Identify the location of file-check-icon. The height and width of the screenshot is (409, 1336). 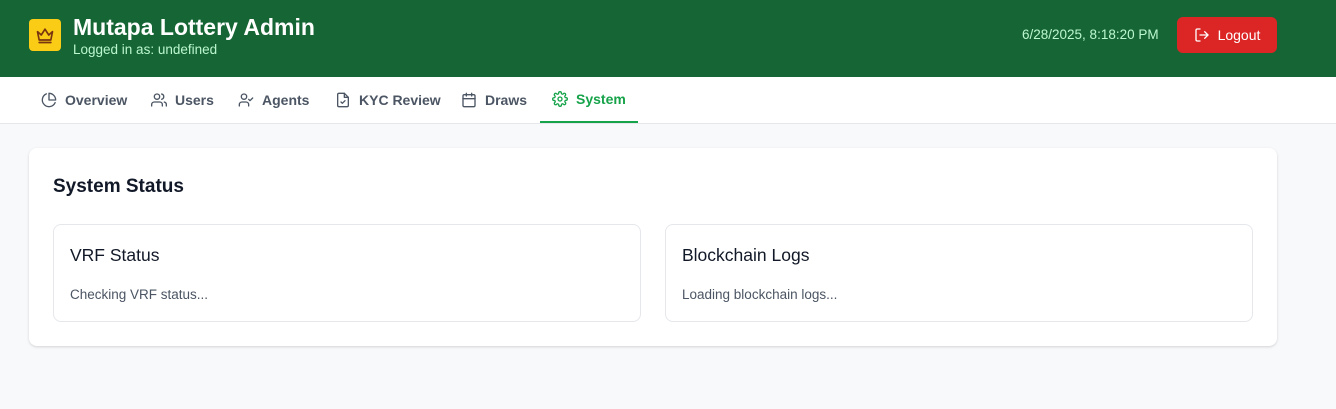
(343, 100).